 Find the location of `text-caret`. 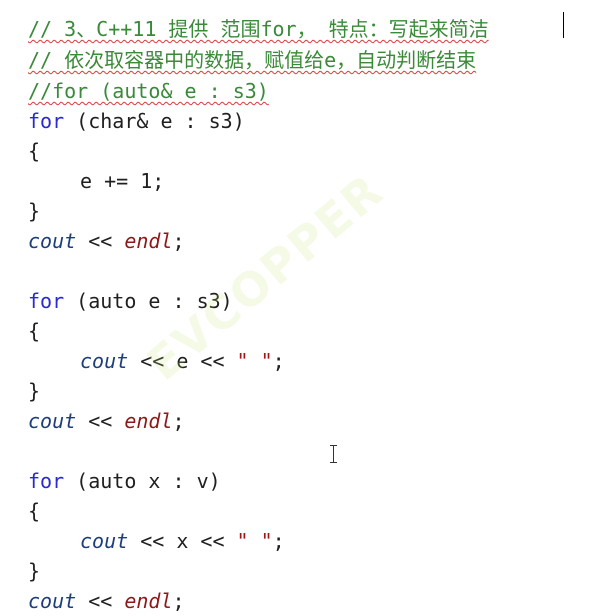

text-caret is located at coordinates (563, 25).